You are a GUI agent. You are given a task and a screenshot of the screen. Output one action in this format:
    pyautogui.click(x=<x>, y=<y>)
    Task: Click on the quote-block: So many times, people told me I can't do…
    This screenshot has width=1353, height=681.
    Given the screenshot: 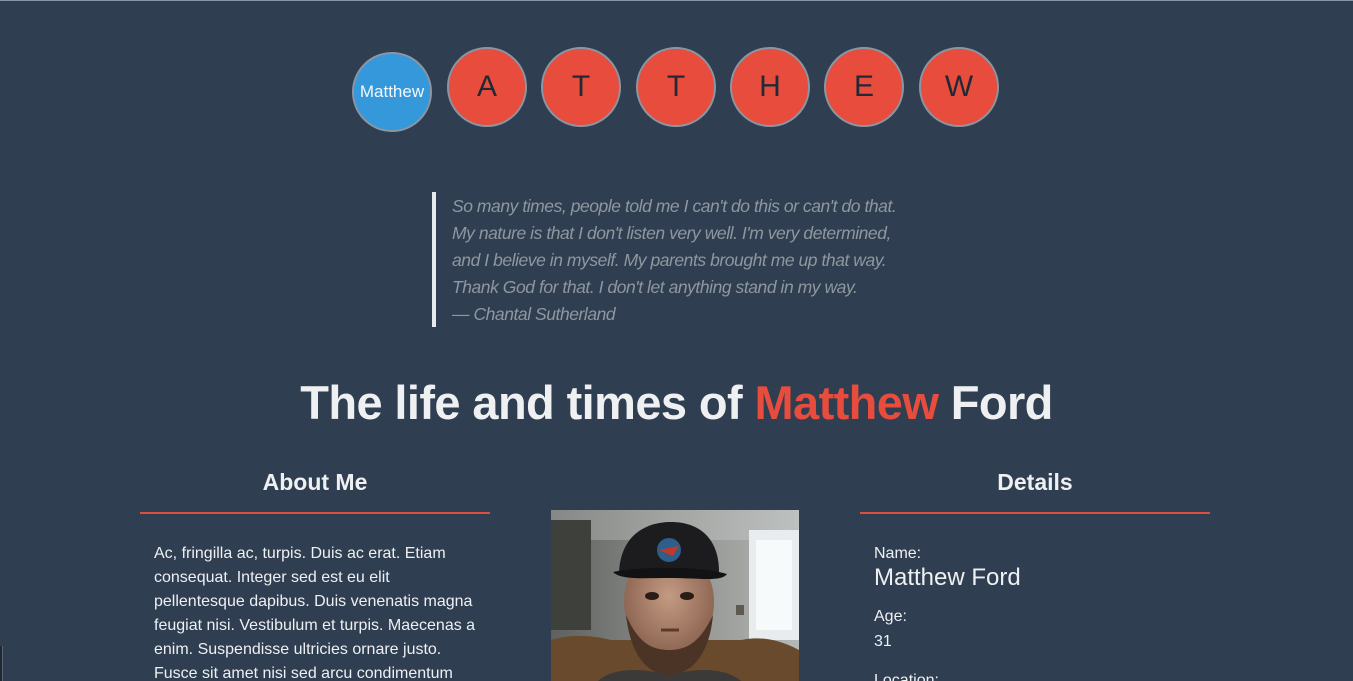 What is the action you would take?
    pyautogui.click(x=677, y=259)
    